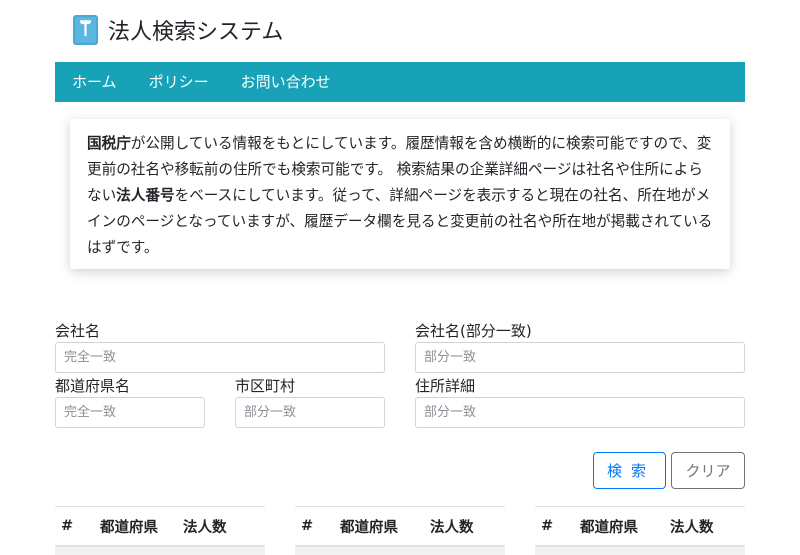  What do you see at coordinates (109, 143) in the screenshot?
I see `nta-bold-text: 国税庁` at bounding box center [109, 143].